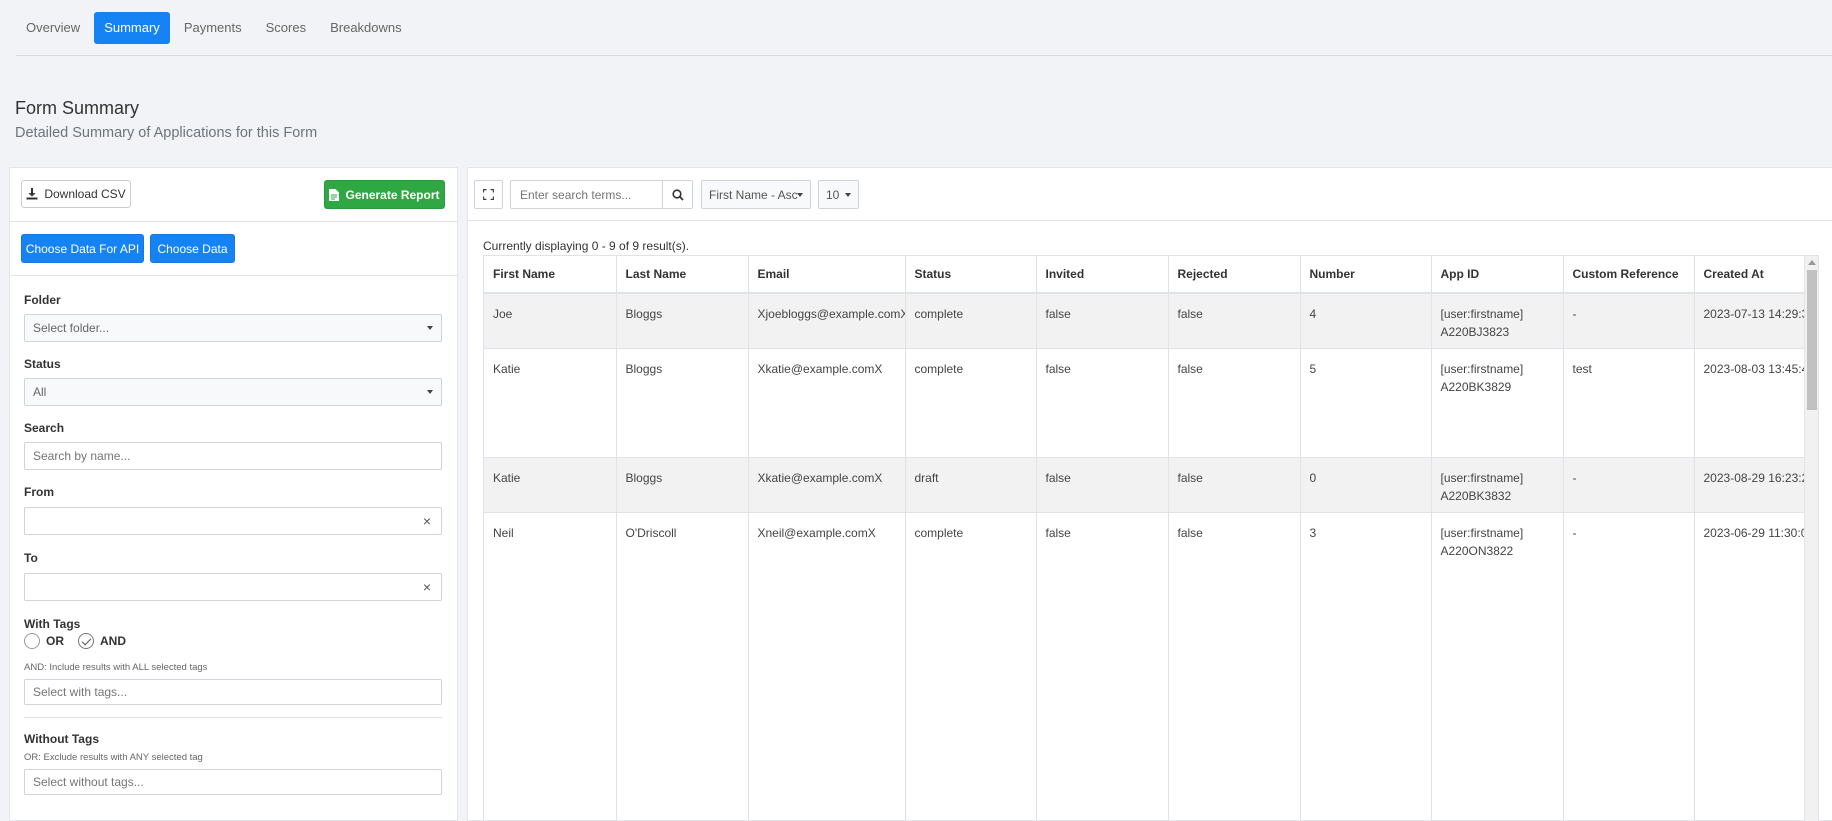  Describe the element at coordinates (586, 194) in the screenshot. I see `results-search-input` at that location.